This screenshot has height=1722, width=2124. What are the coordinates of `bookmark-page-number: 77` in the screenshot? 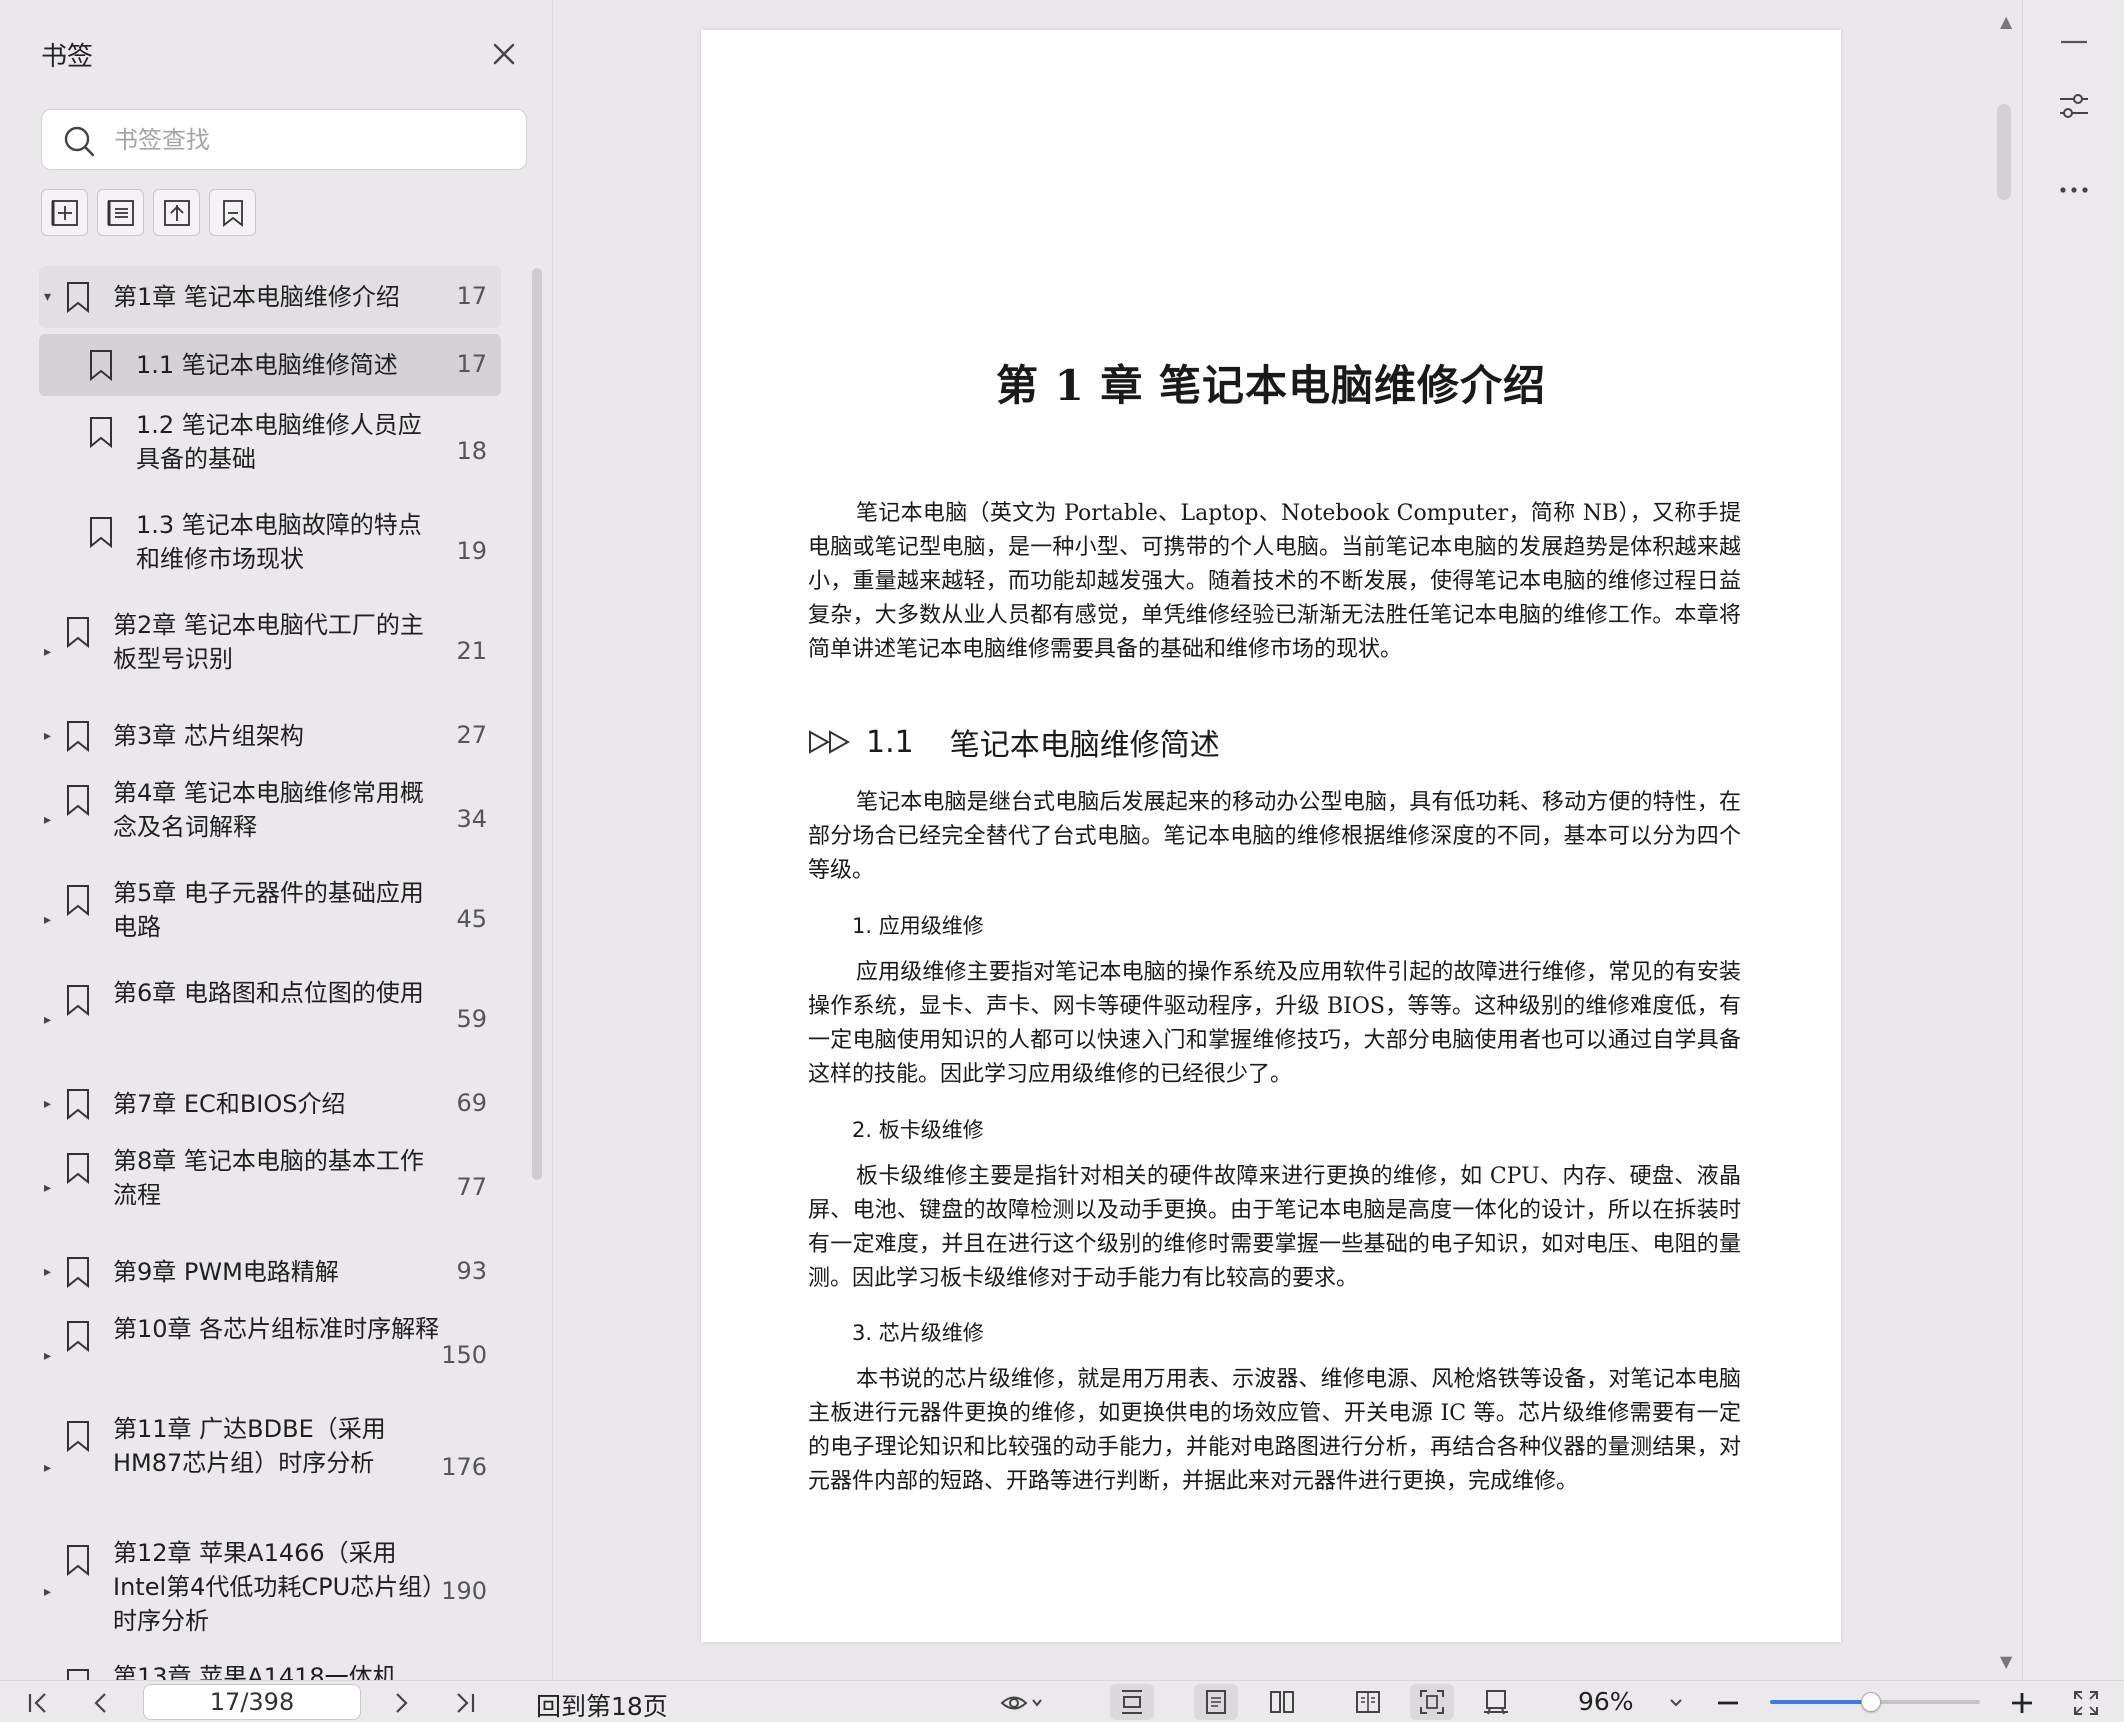 It's located at (471, 1187).